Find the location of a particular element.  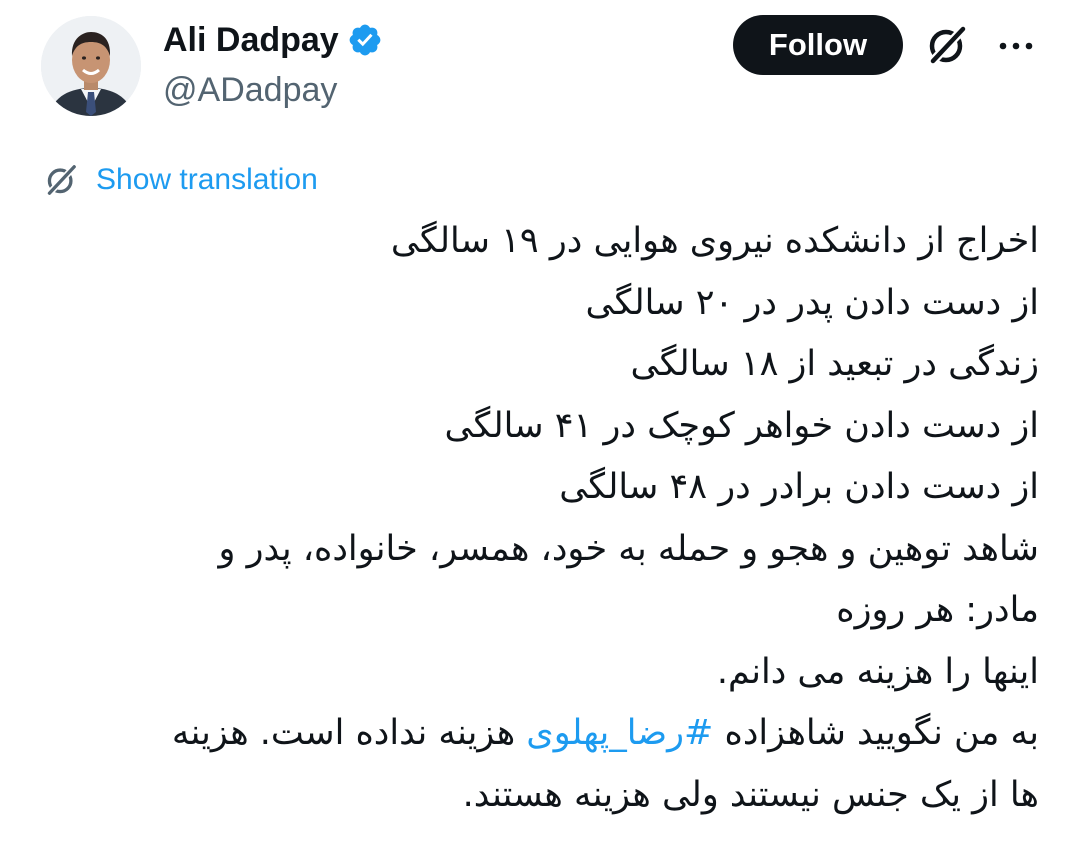

author-display-name: Ali Dadpay is located at coordinates (273, 40).